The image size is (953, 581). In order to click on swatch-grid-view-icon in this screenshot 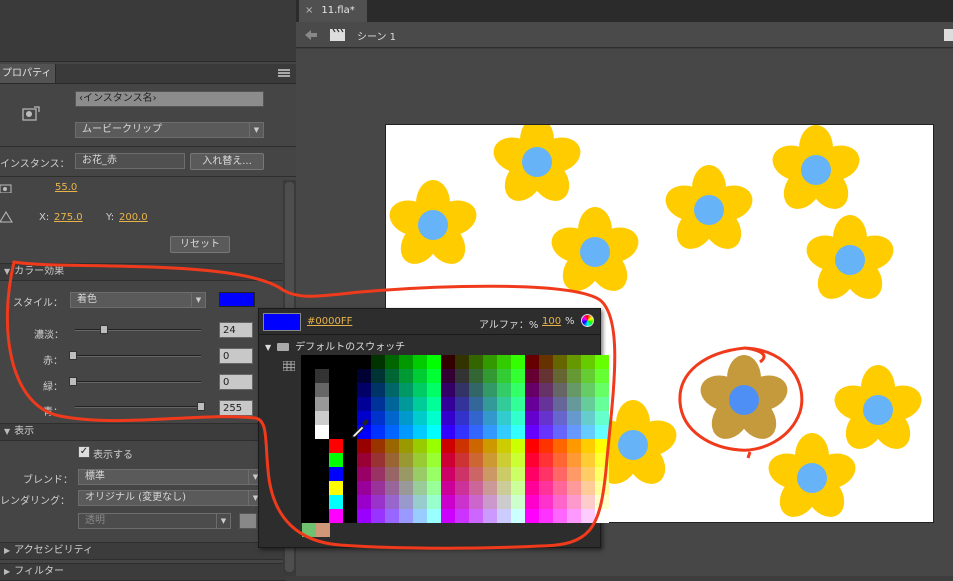, I will do `click(289, 366)`.